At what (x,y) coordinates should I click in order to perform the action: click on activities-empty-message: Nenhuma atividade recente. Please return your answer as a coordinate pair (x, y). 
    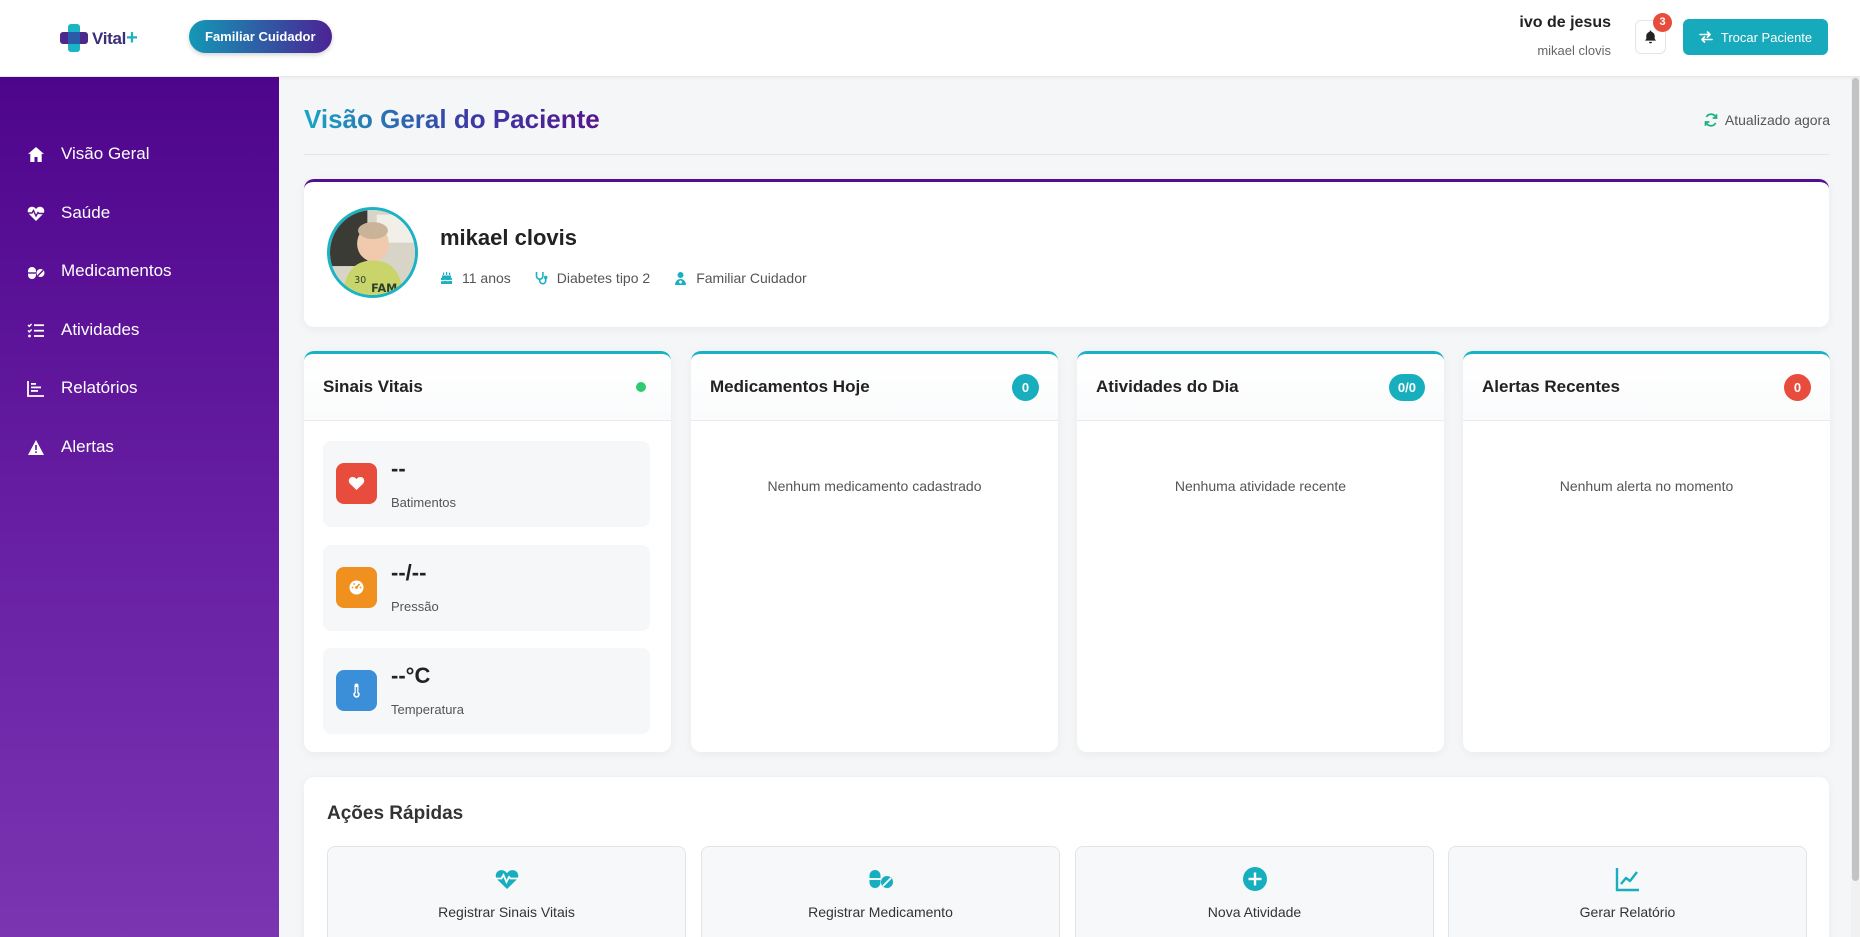
    Looking at the image, I should click on (1260, 486).